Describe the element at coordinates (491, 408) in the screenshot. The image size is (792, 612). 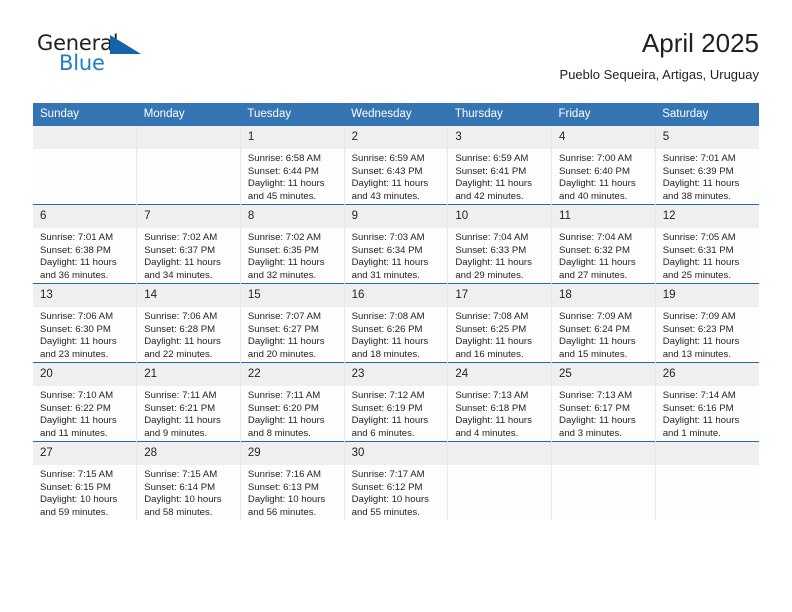
I see `sunset-text: Sunset: 6:18 PM` at that location.